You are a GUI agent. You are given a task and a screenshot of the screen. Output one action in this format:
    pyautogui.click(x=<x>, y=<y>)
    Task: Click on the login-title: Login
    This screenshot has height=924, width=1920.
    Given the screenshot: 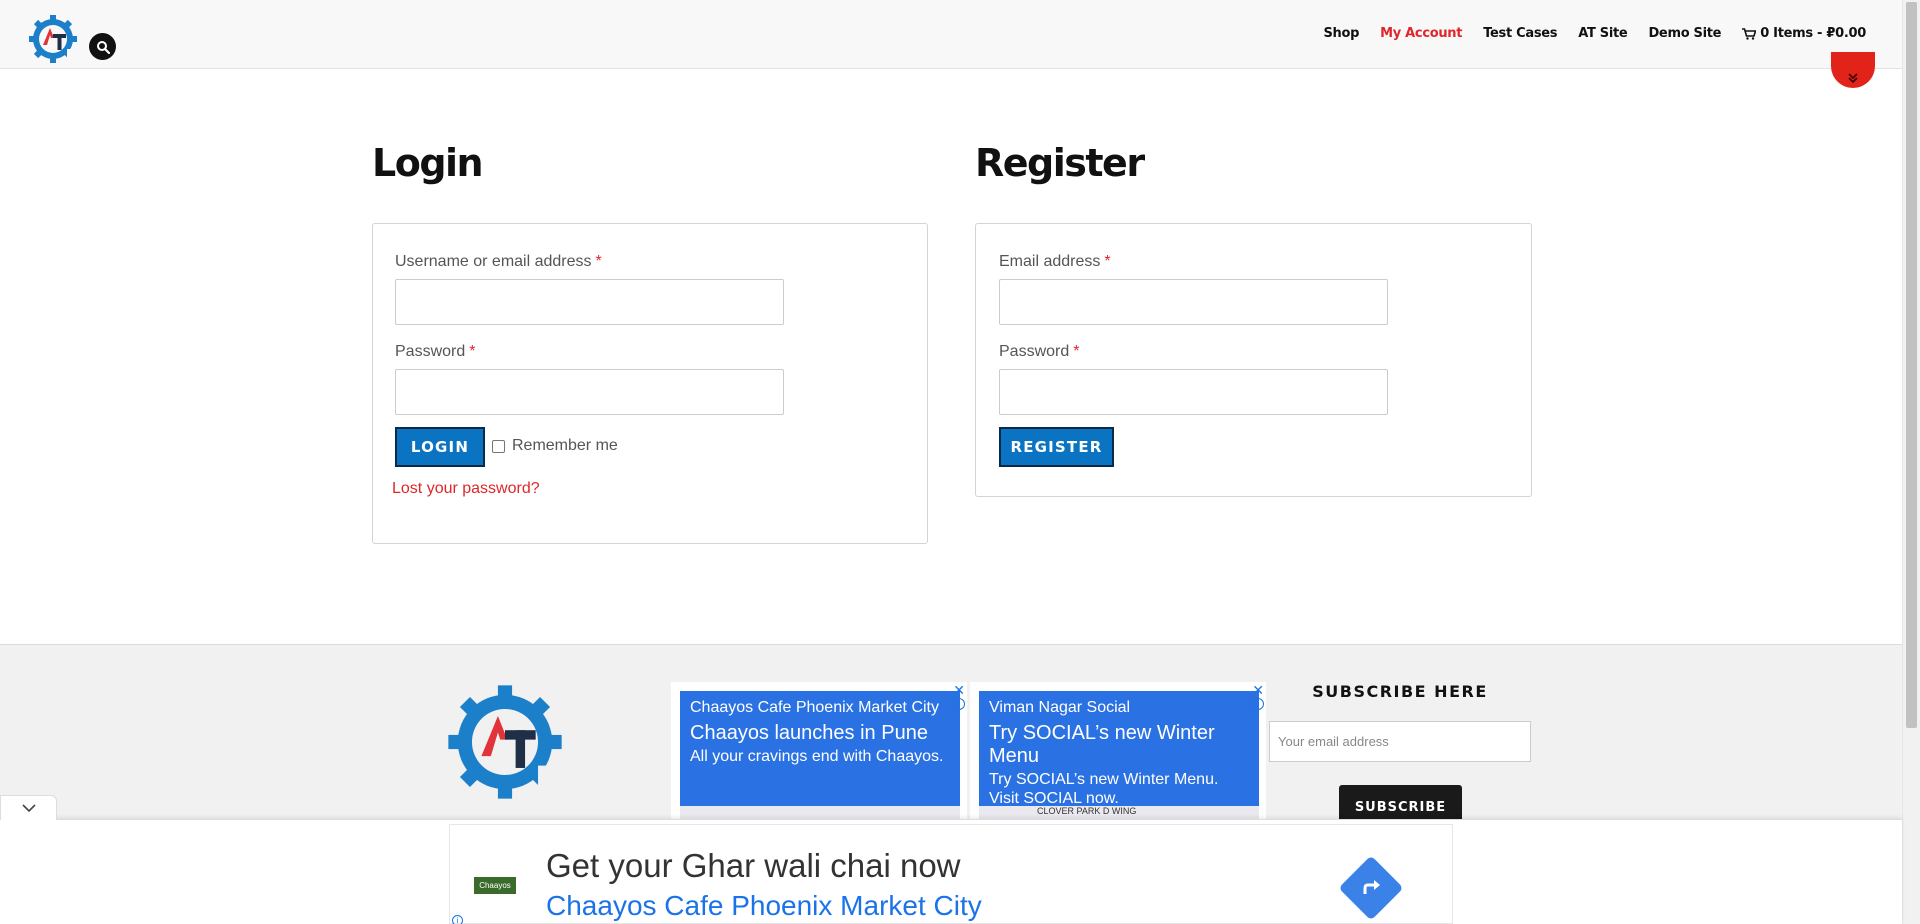 What is the action you would take?
    pyautogui.click(x=428, y=163)
    